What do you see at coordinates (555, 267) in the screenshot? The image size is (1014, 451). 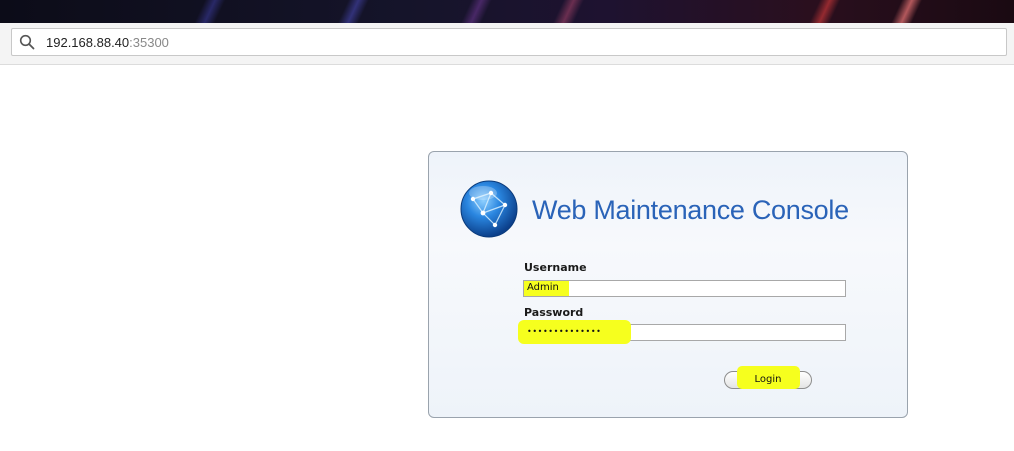 I see `username-label: Username` at bounding box center [555, 267].